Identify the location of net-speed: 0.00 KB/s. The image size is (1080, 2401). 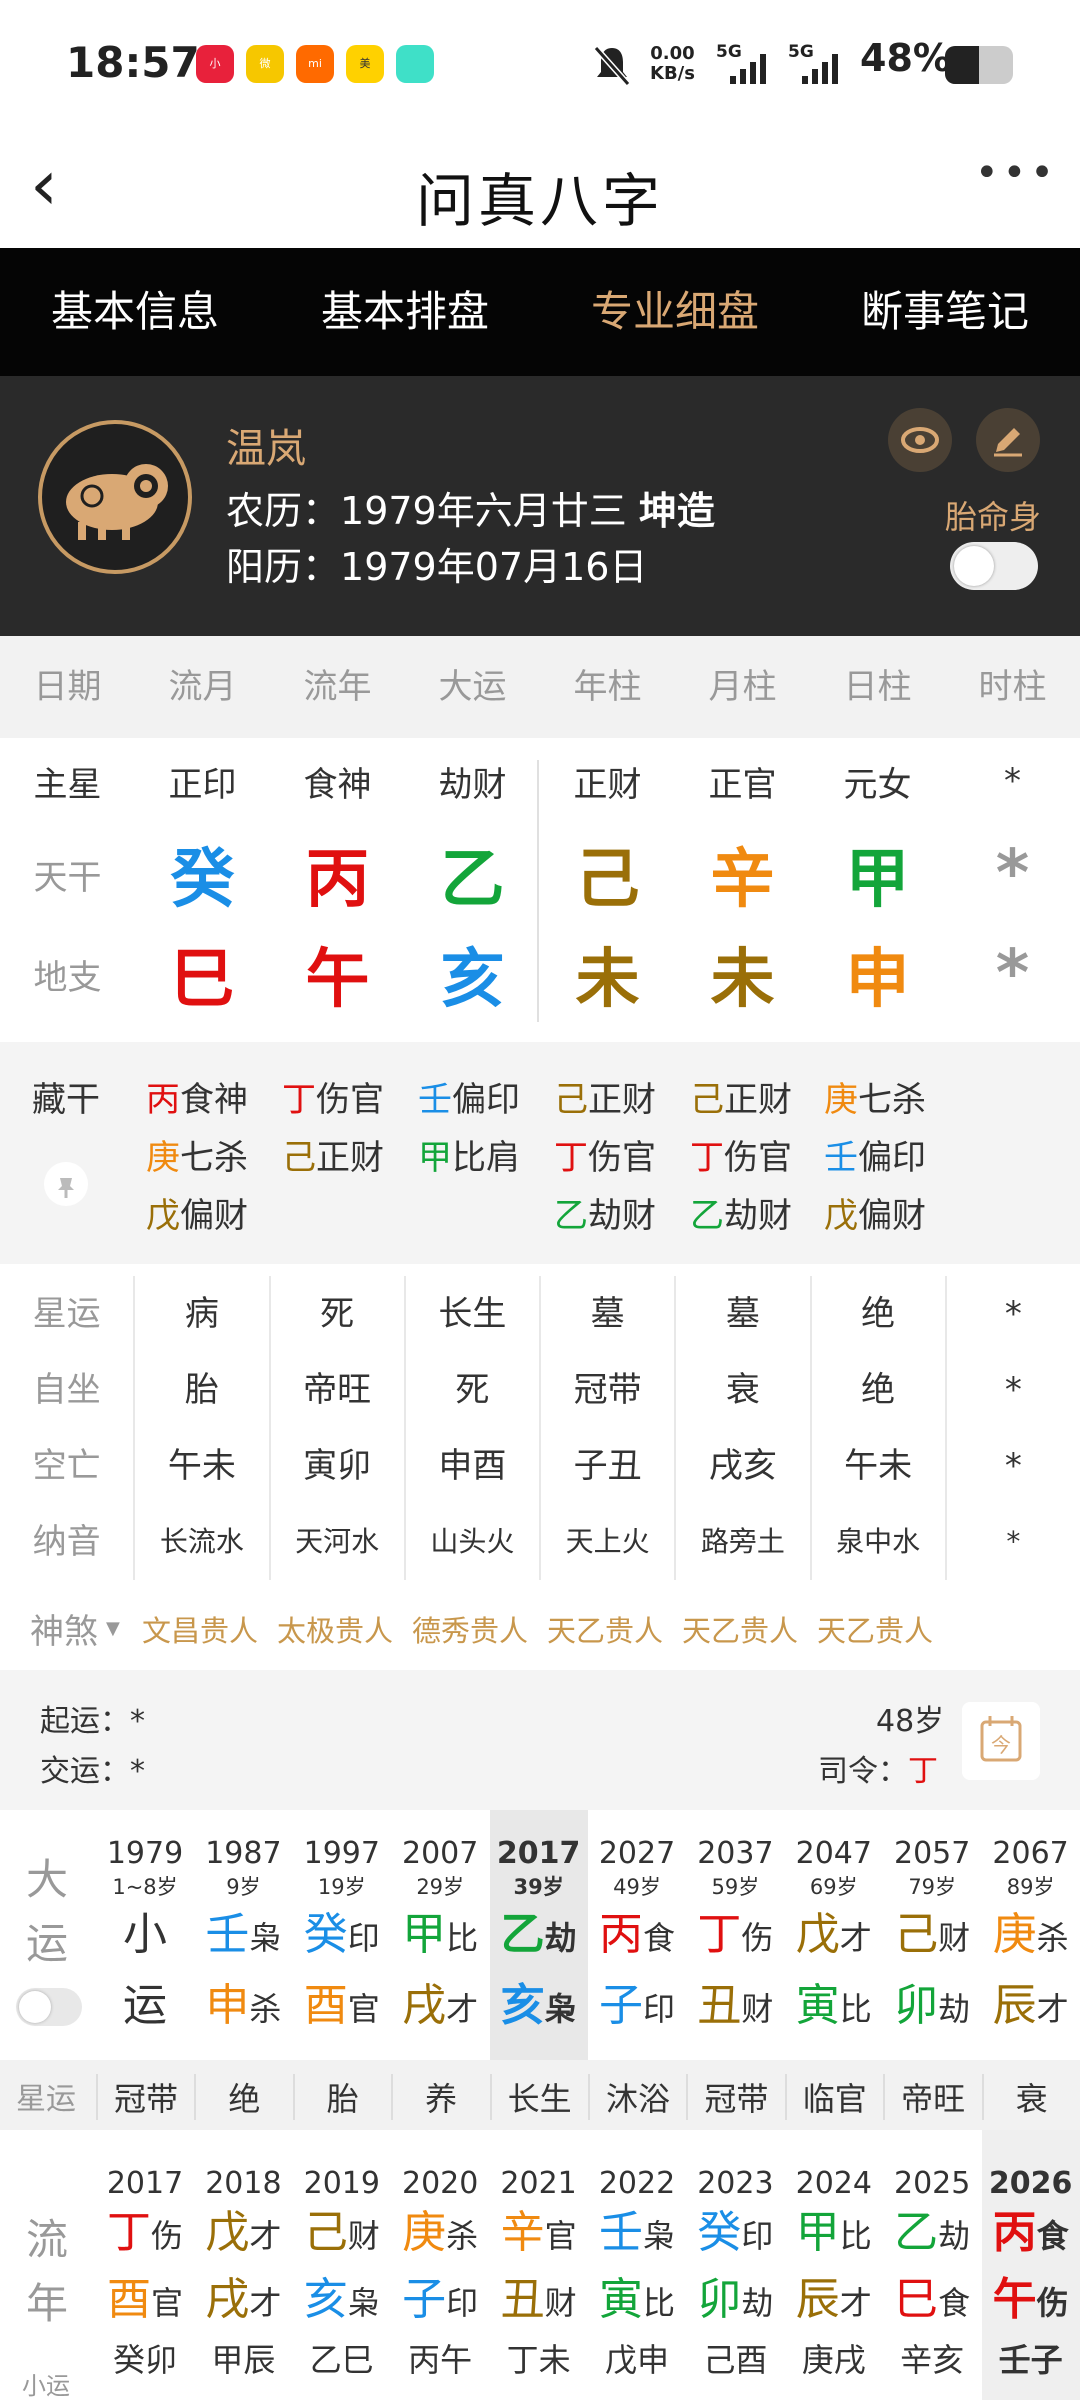
(672, 63).